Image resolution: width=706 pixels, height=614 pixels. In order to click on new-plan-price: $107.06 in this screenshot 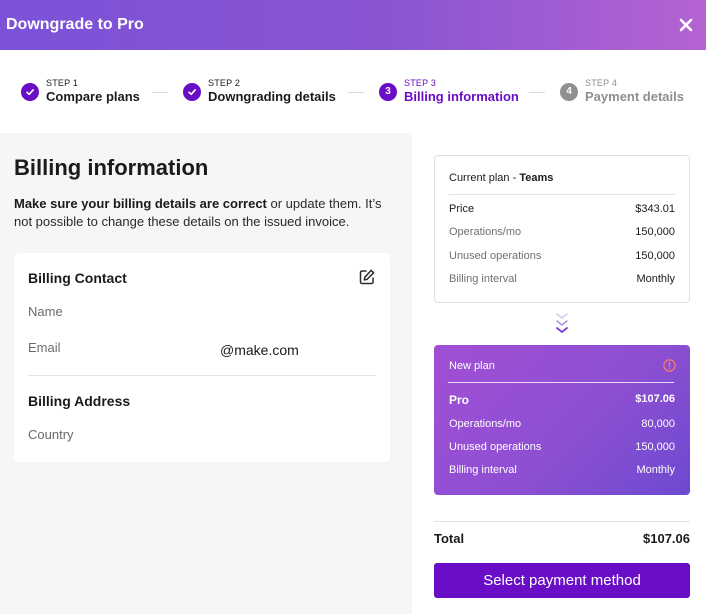, I will do `click(655, 399)`.